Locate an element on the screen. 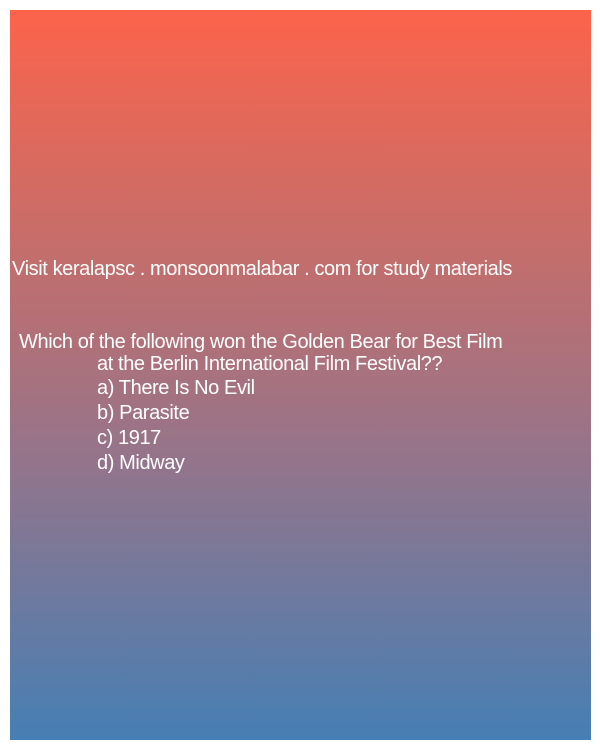 This screenshot has height=750, width=600. option-c: c) 1917 is located at coordinates (129, 438).